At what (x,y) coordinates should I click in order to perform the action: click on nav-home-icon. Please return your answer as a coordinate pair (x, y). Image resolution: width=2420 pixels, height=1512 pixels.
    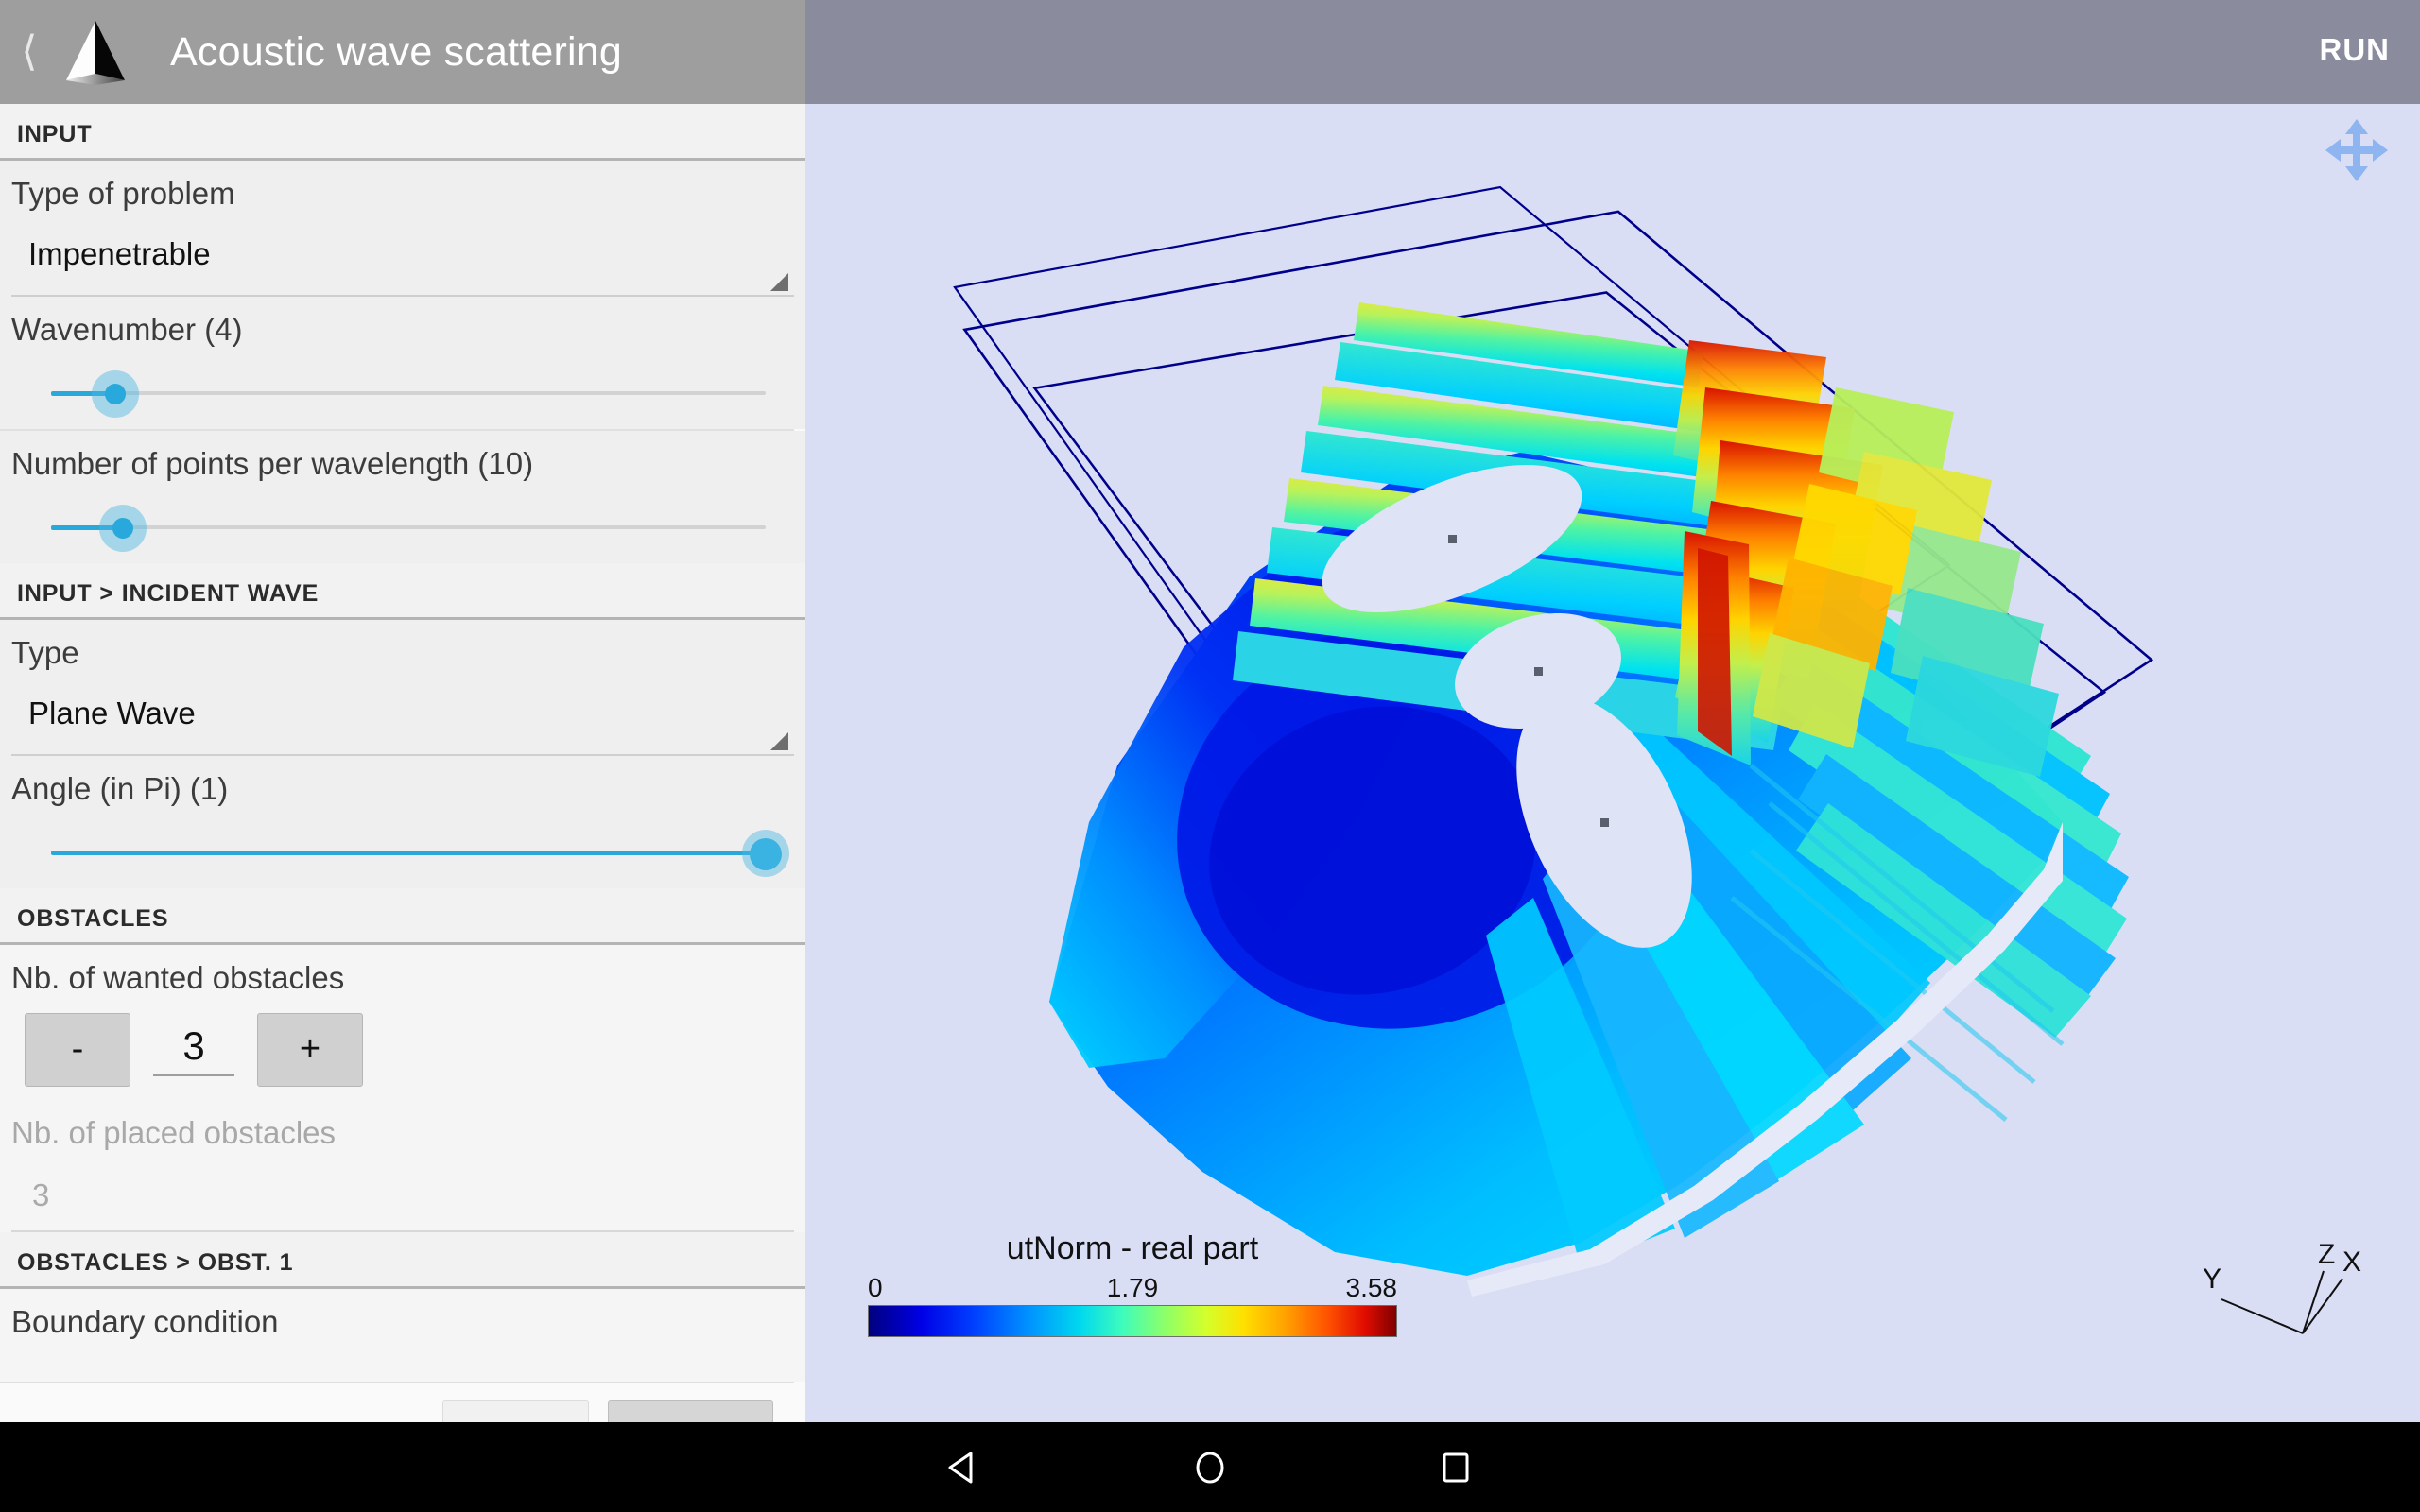
    Looking at the image, I should click on (1210, 1467).